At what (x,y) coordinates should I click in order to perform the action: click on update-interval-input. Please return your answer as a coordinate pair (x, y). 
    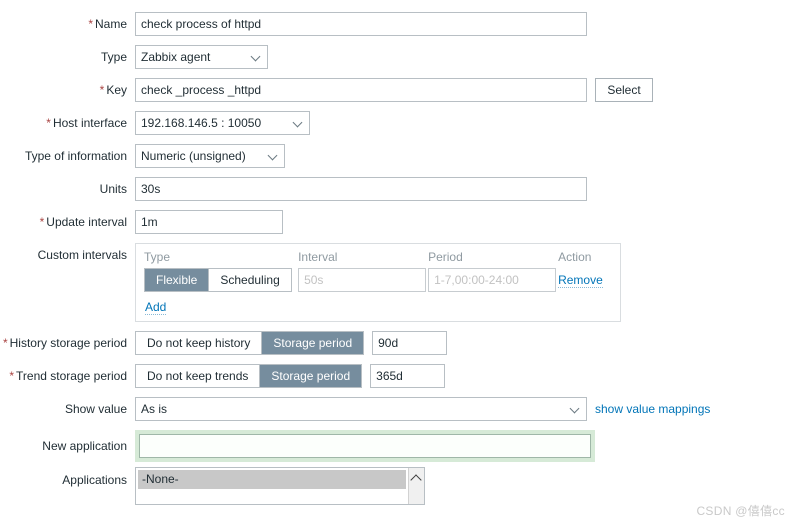
    Looking at the image, I should click on (209, 222).